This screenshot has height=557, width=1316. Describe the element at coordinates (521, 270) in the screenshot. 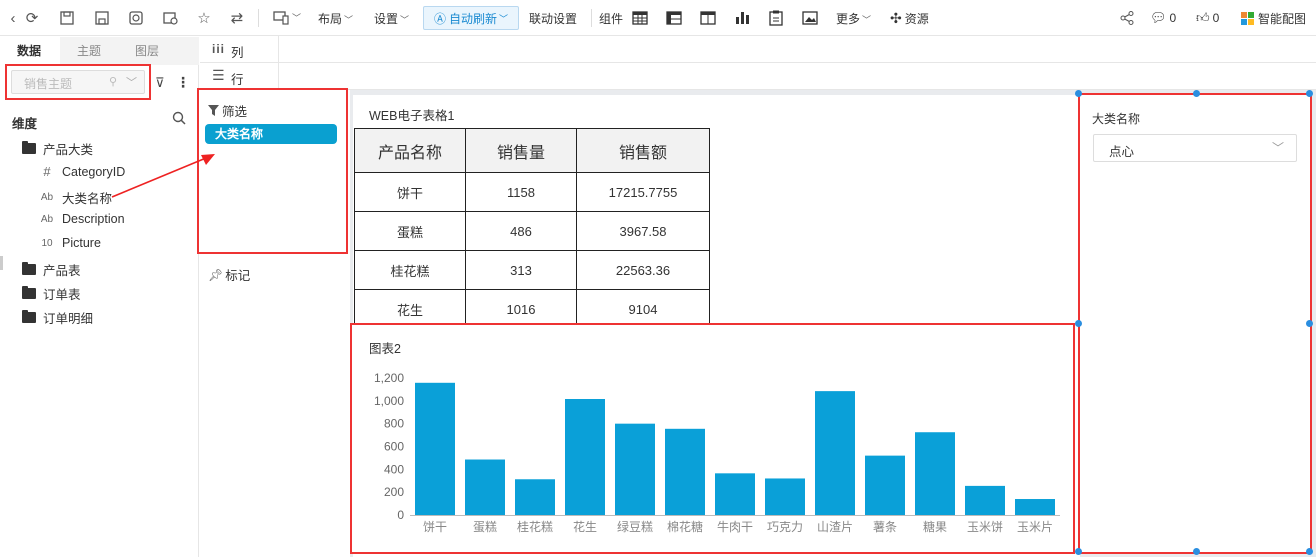

I see `table-cell: 313` at that location.